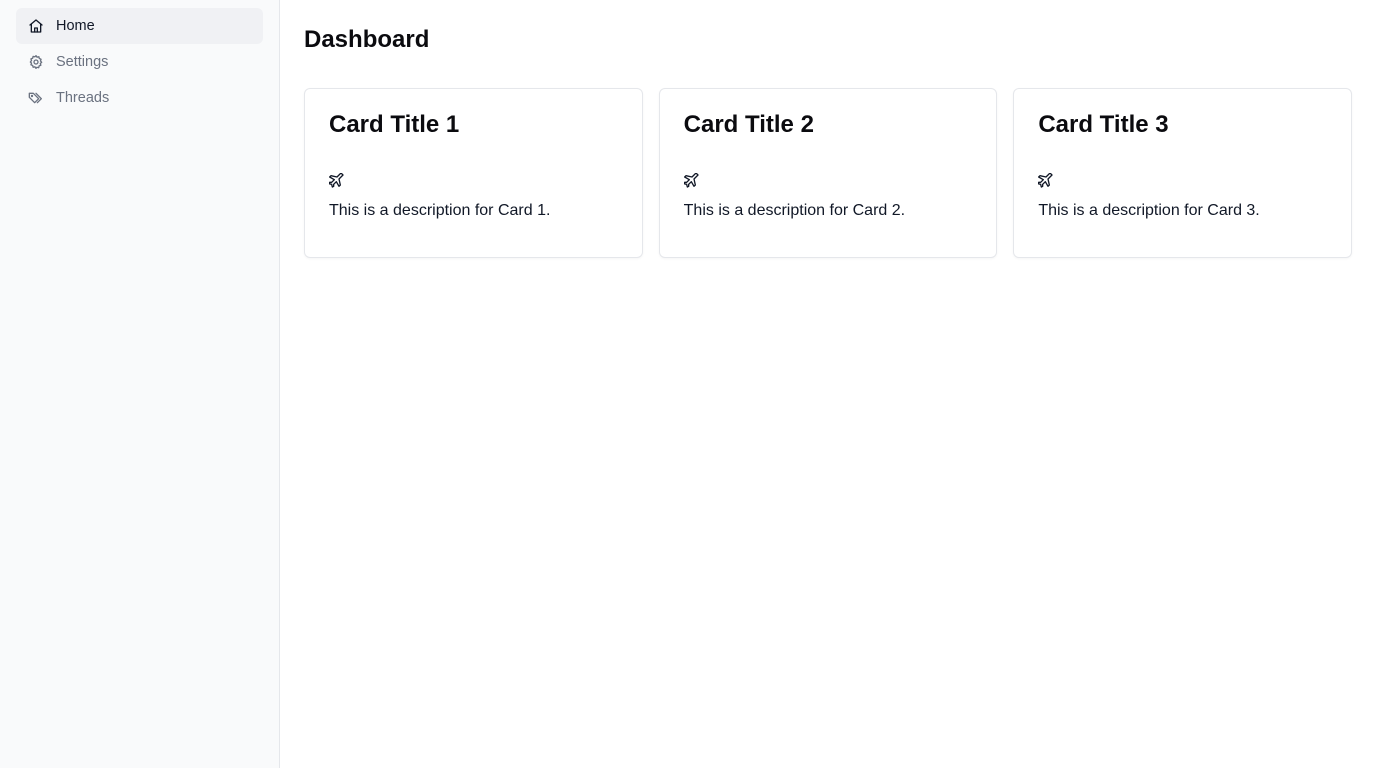  Describe the element at coordinates (36, 98) in the screenshot. I see `tags-icon` at that location.